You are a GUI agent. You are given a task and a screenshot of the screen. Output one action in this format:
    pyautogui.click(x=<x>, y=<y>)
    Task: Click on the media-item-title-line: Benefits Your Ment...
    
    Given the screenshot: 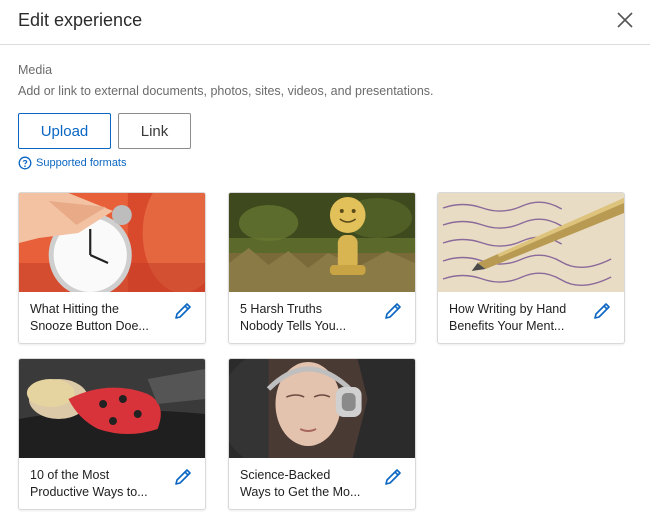 What is the action you would take?
    pyautogui.click(x=507, y=326)
    